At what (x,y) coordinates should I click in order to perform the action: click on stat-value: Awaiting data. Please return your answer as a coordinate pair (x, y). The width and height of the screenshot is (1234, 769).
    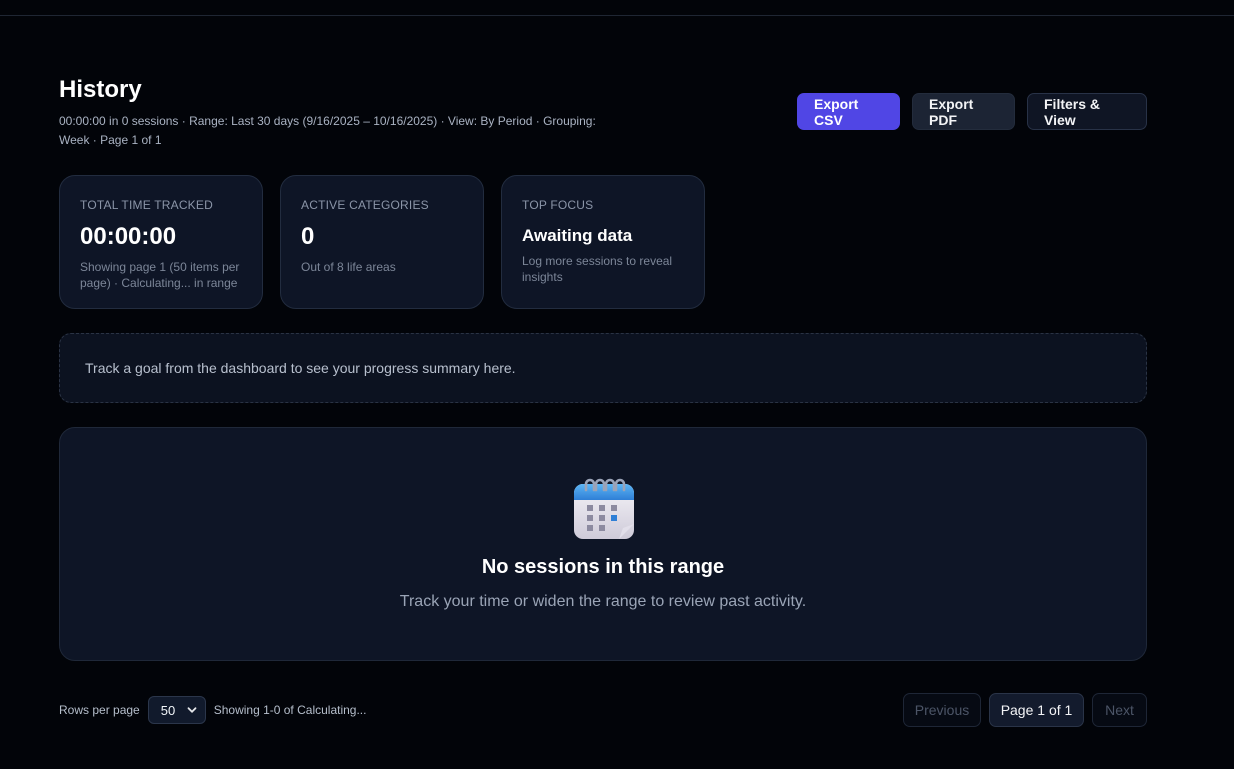
    Looking at the image, I should click on (577, 235).